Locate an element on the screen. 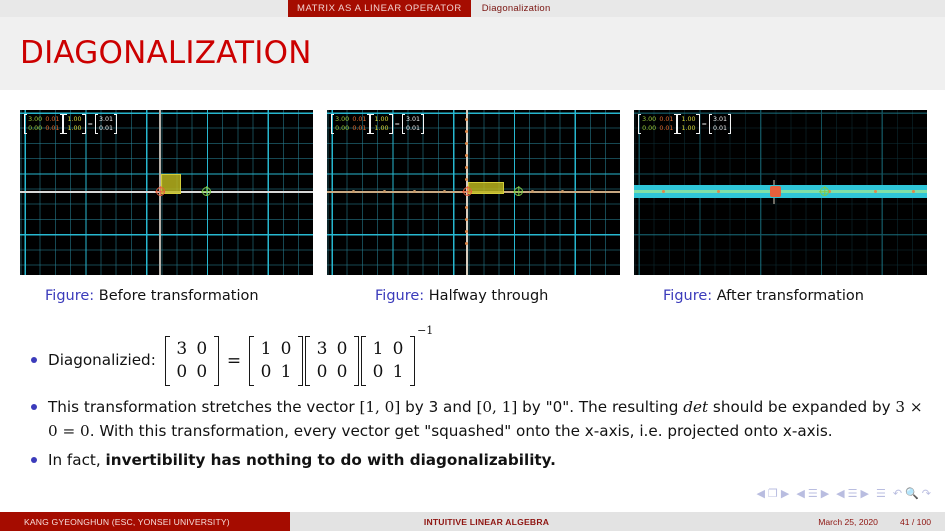  nav-document-icon: ☰ is located at coordinates (881, 493).